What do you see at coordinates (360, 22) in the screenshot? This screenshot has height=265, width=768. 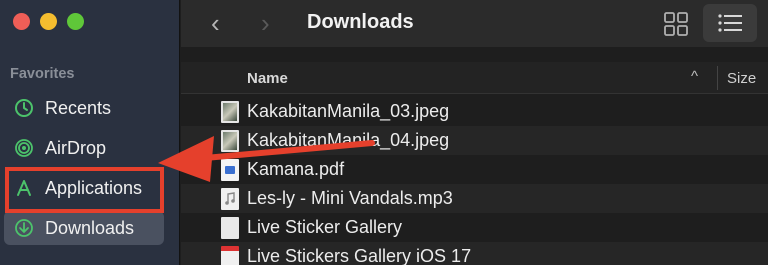 I see `window-title: Downloads` at bounding box center [360, 22].